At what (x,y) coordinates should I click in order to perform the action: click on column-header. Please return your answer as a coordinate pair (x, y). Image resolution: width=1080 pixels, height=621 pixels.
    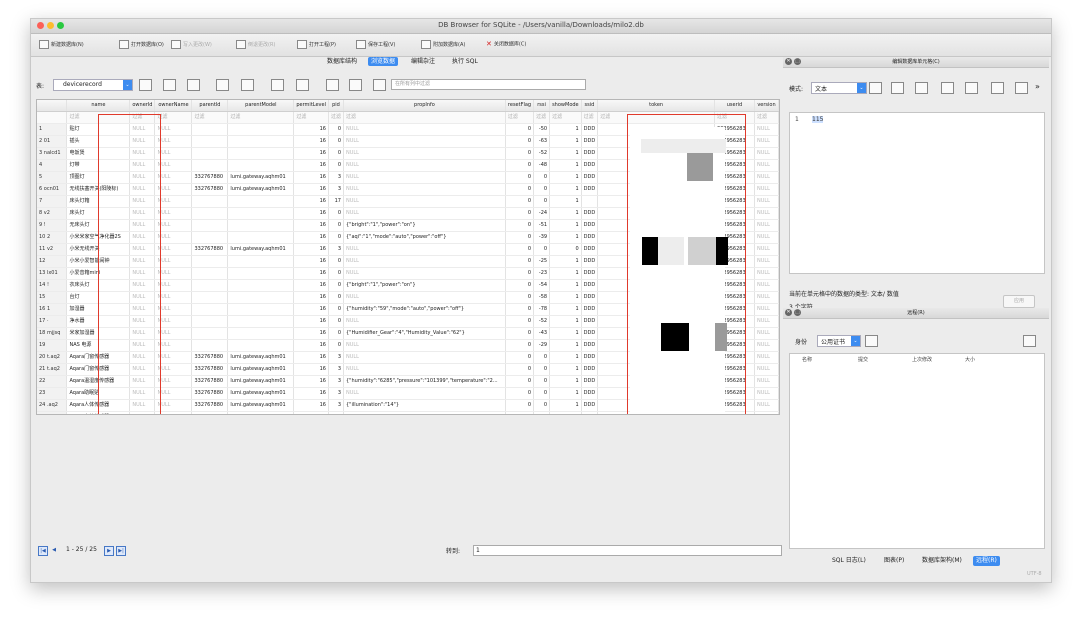
    Looking at the image, I should click on (52, 106).